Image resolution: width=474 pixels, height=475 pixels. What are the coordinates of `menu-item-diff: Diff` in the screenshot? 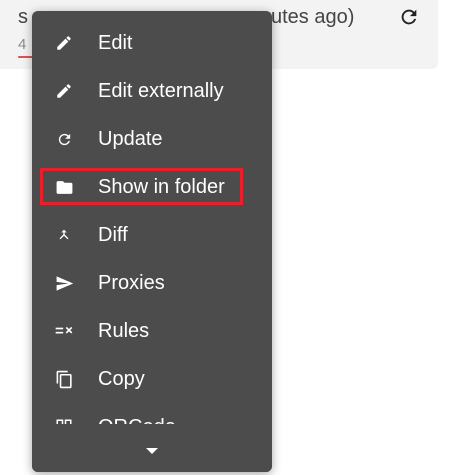 It's located at (152, 235).